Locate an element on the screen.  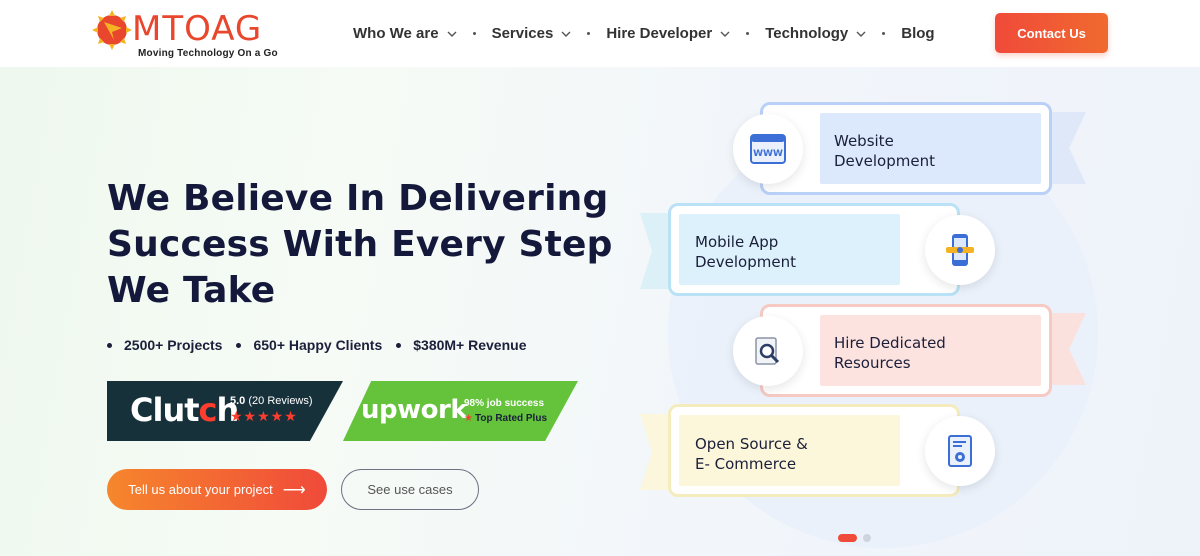
svg-text: WWW is located at coordinates (768, 154).